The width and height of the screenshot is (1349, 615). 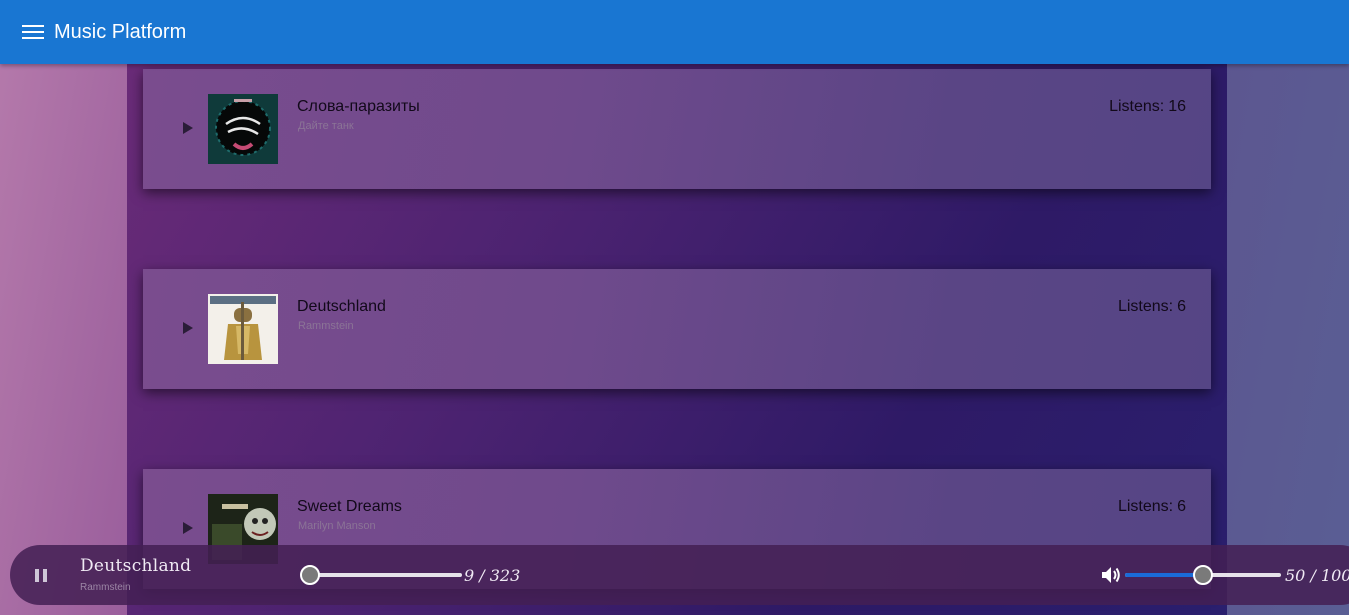 I want to click on time-label: 9 / 323, so click(x=492, y=575).